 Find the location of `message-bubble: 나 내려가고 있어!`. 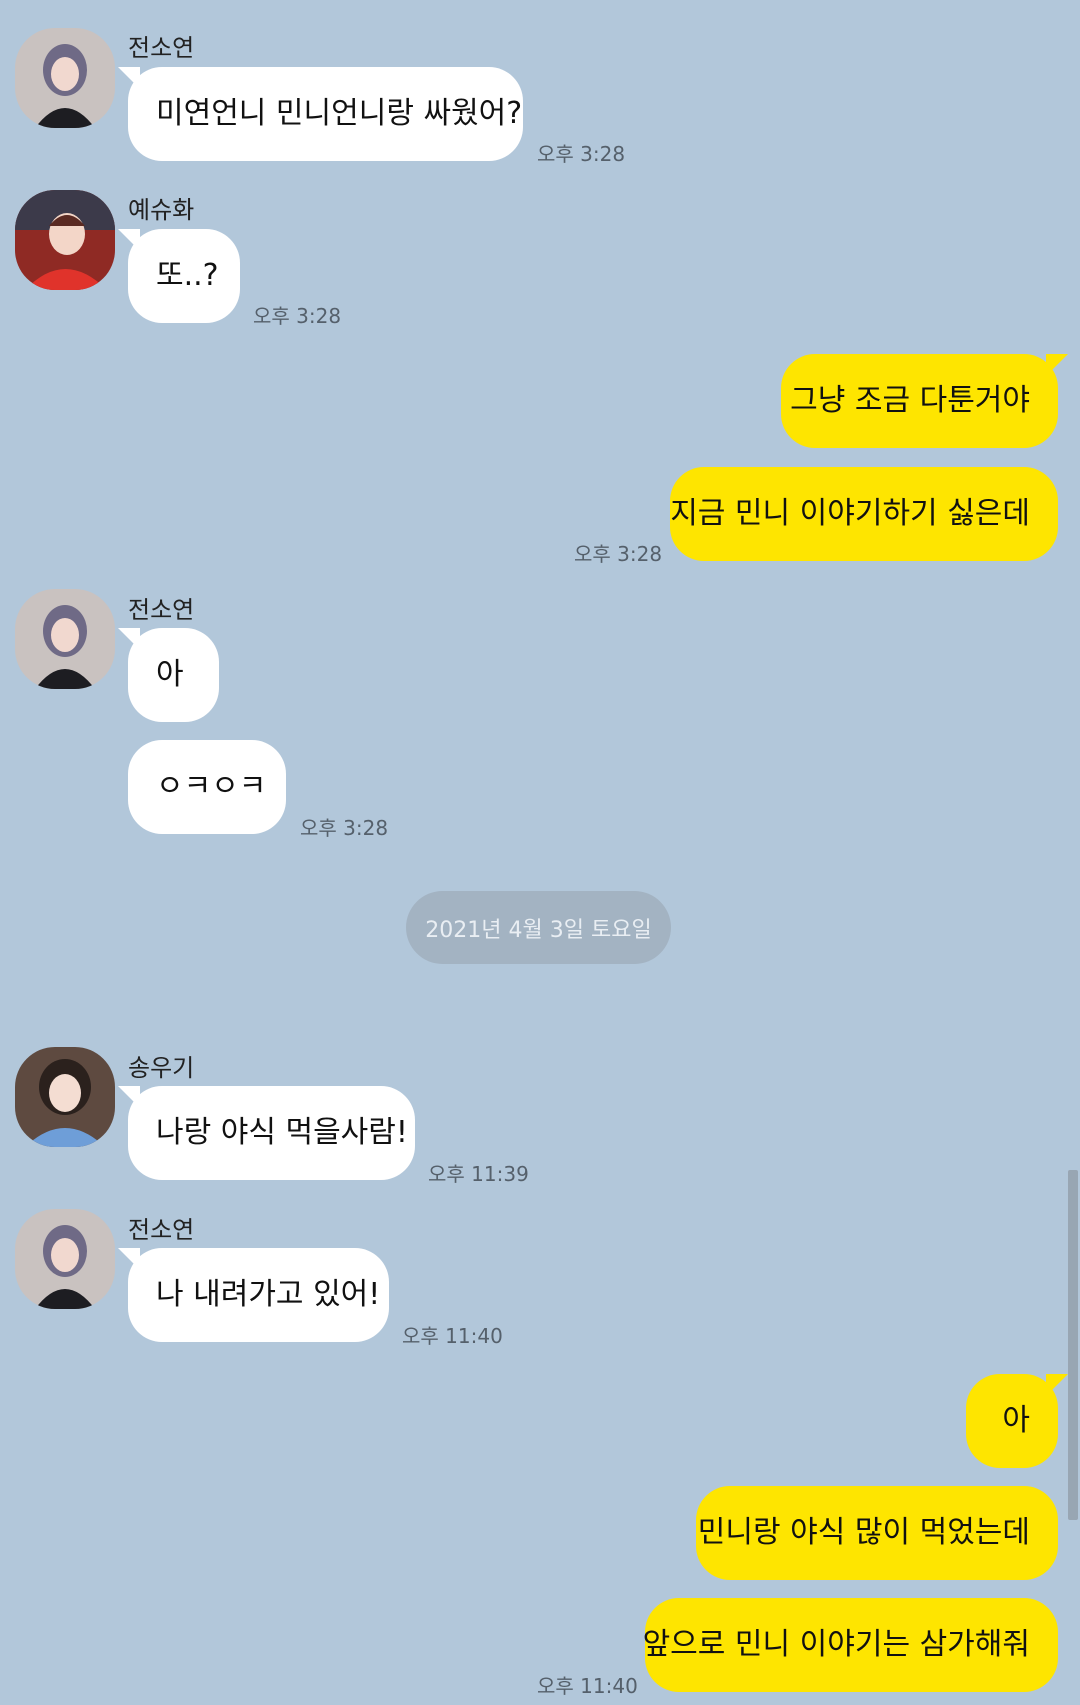

message-bubble: 나 내려가고 있어! is located at coordinates (253, 1295).